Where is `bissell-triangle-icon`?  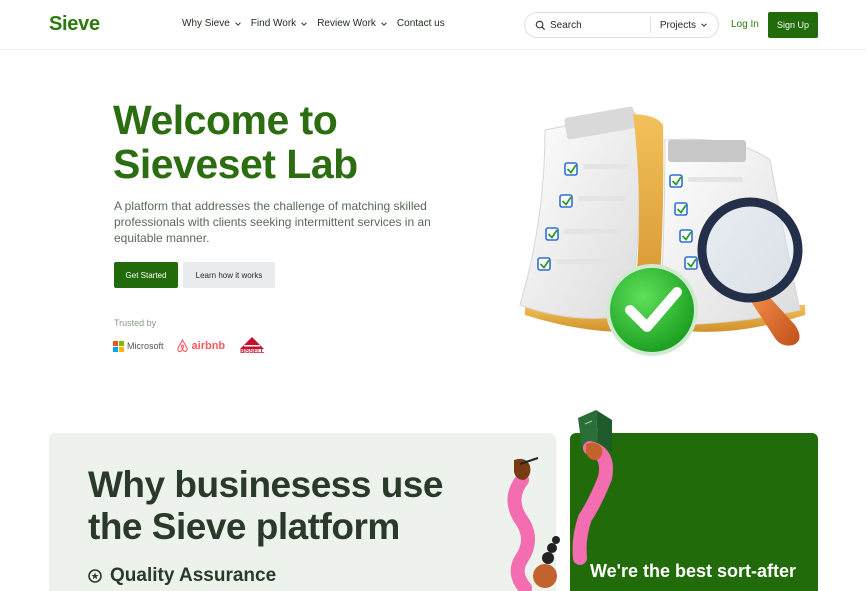
bissell-triangle-icon is located at coordinates (252, 343).